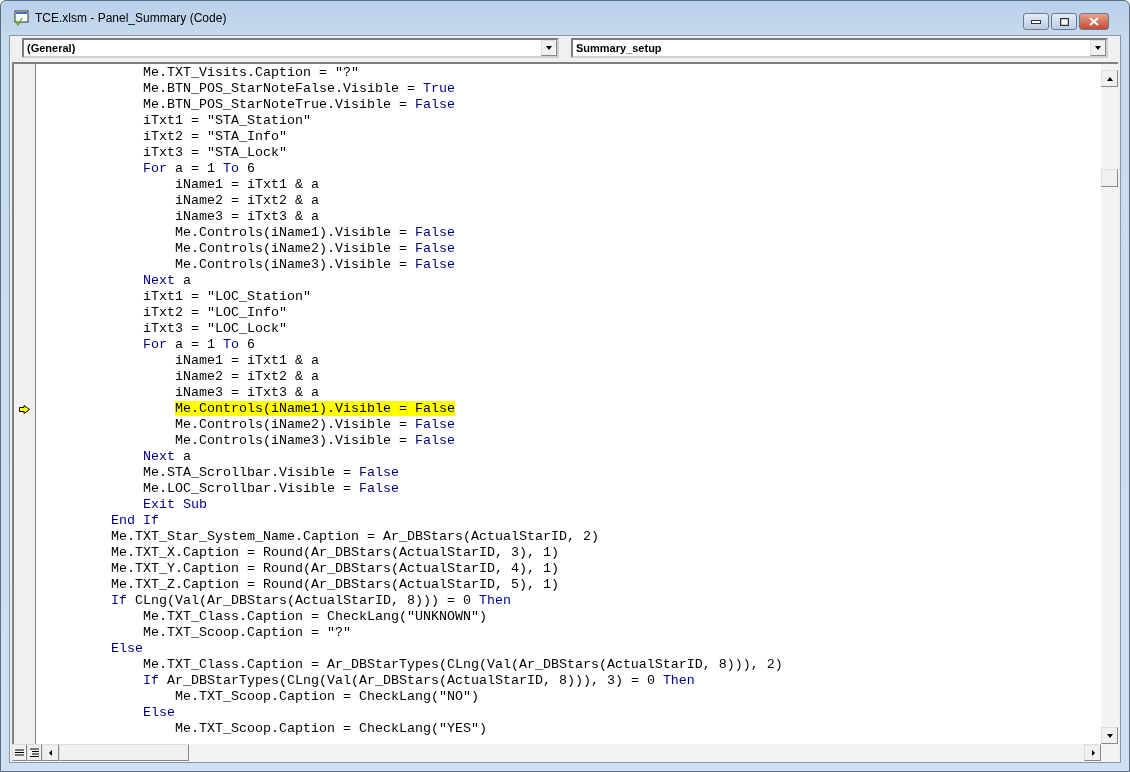  What do you see at coordinates (334, 569) in the screenshot?
I see `code-line: Me.TXT_Y.Caption = Round(Ar_DBStars(ActualStarID, 4), 1)` at bounding box center [334, 569].